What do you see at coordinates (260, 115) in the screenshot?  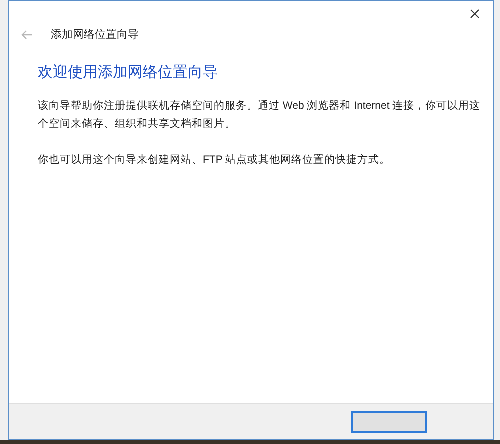 I see `description-text: 该向导帮助你注册提供联机存储空间的服务。通过 Web 浏览器和 Internet 连接，你可以用这个空间来储存、组织和共享文档和图片。` at bounding box center [260, 115].